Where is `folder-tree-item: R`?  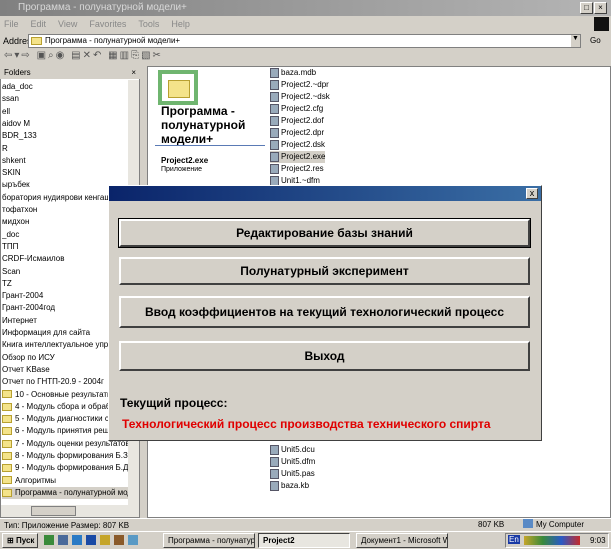 folder-tree-item: R is located at coordinates (65, 149).